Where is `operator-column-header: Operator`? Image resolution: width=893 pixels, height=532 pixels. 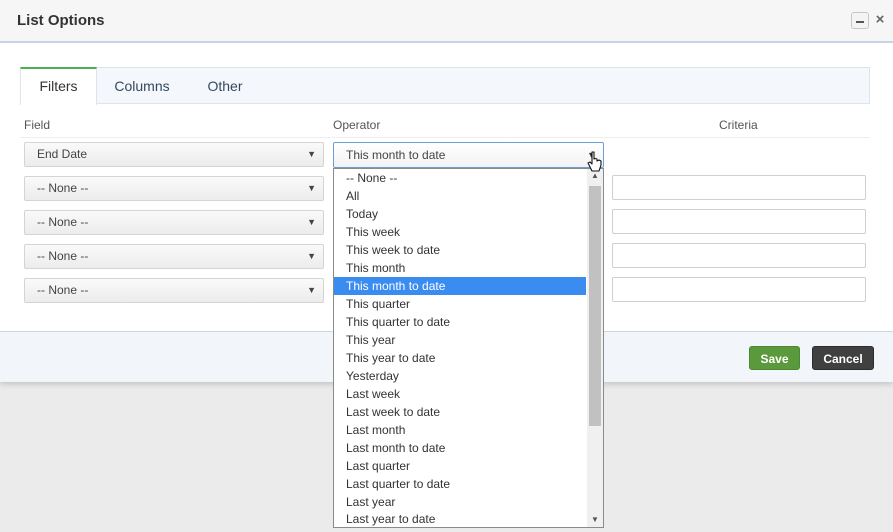
operator-column-header: Operator is located at coordinates (357, 125).